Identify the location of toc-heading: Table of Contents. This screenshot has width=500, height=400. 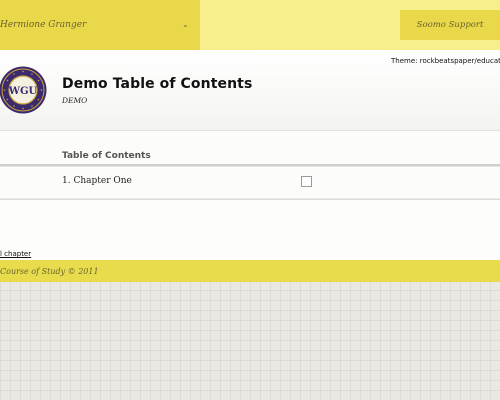
(106, 156).